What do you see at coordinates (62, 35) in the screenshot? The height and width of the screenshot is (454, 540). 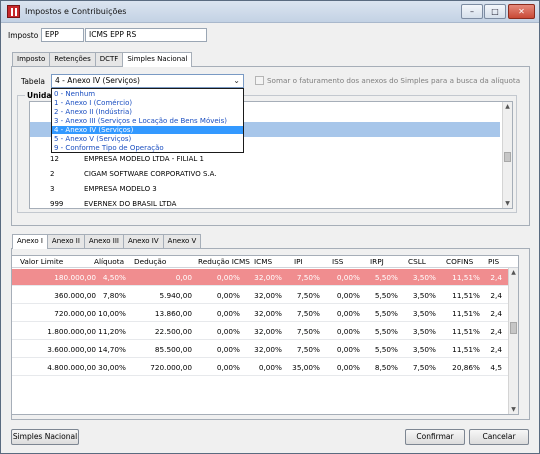 I see `imposto-code-field: EPP` at bounding box center [62, 35].